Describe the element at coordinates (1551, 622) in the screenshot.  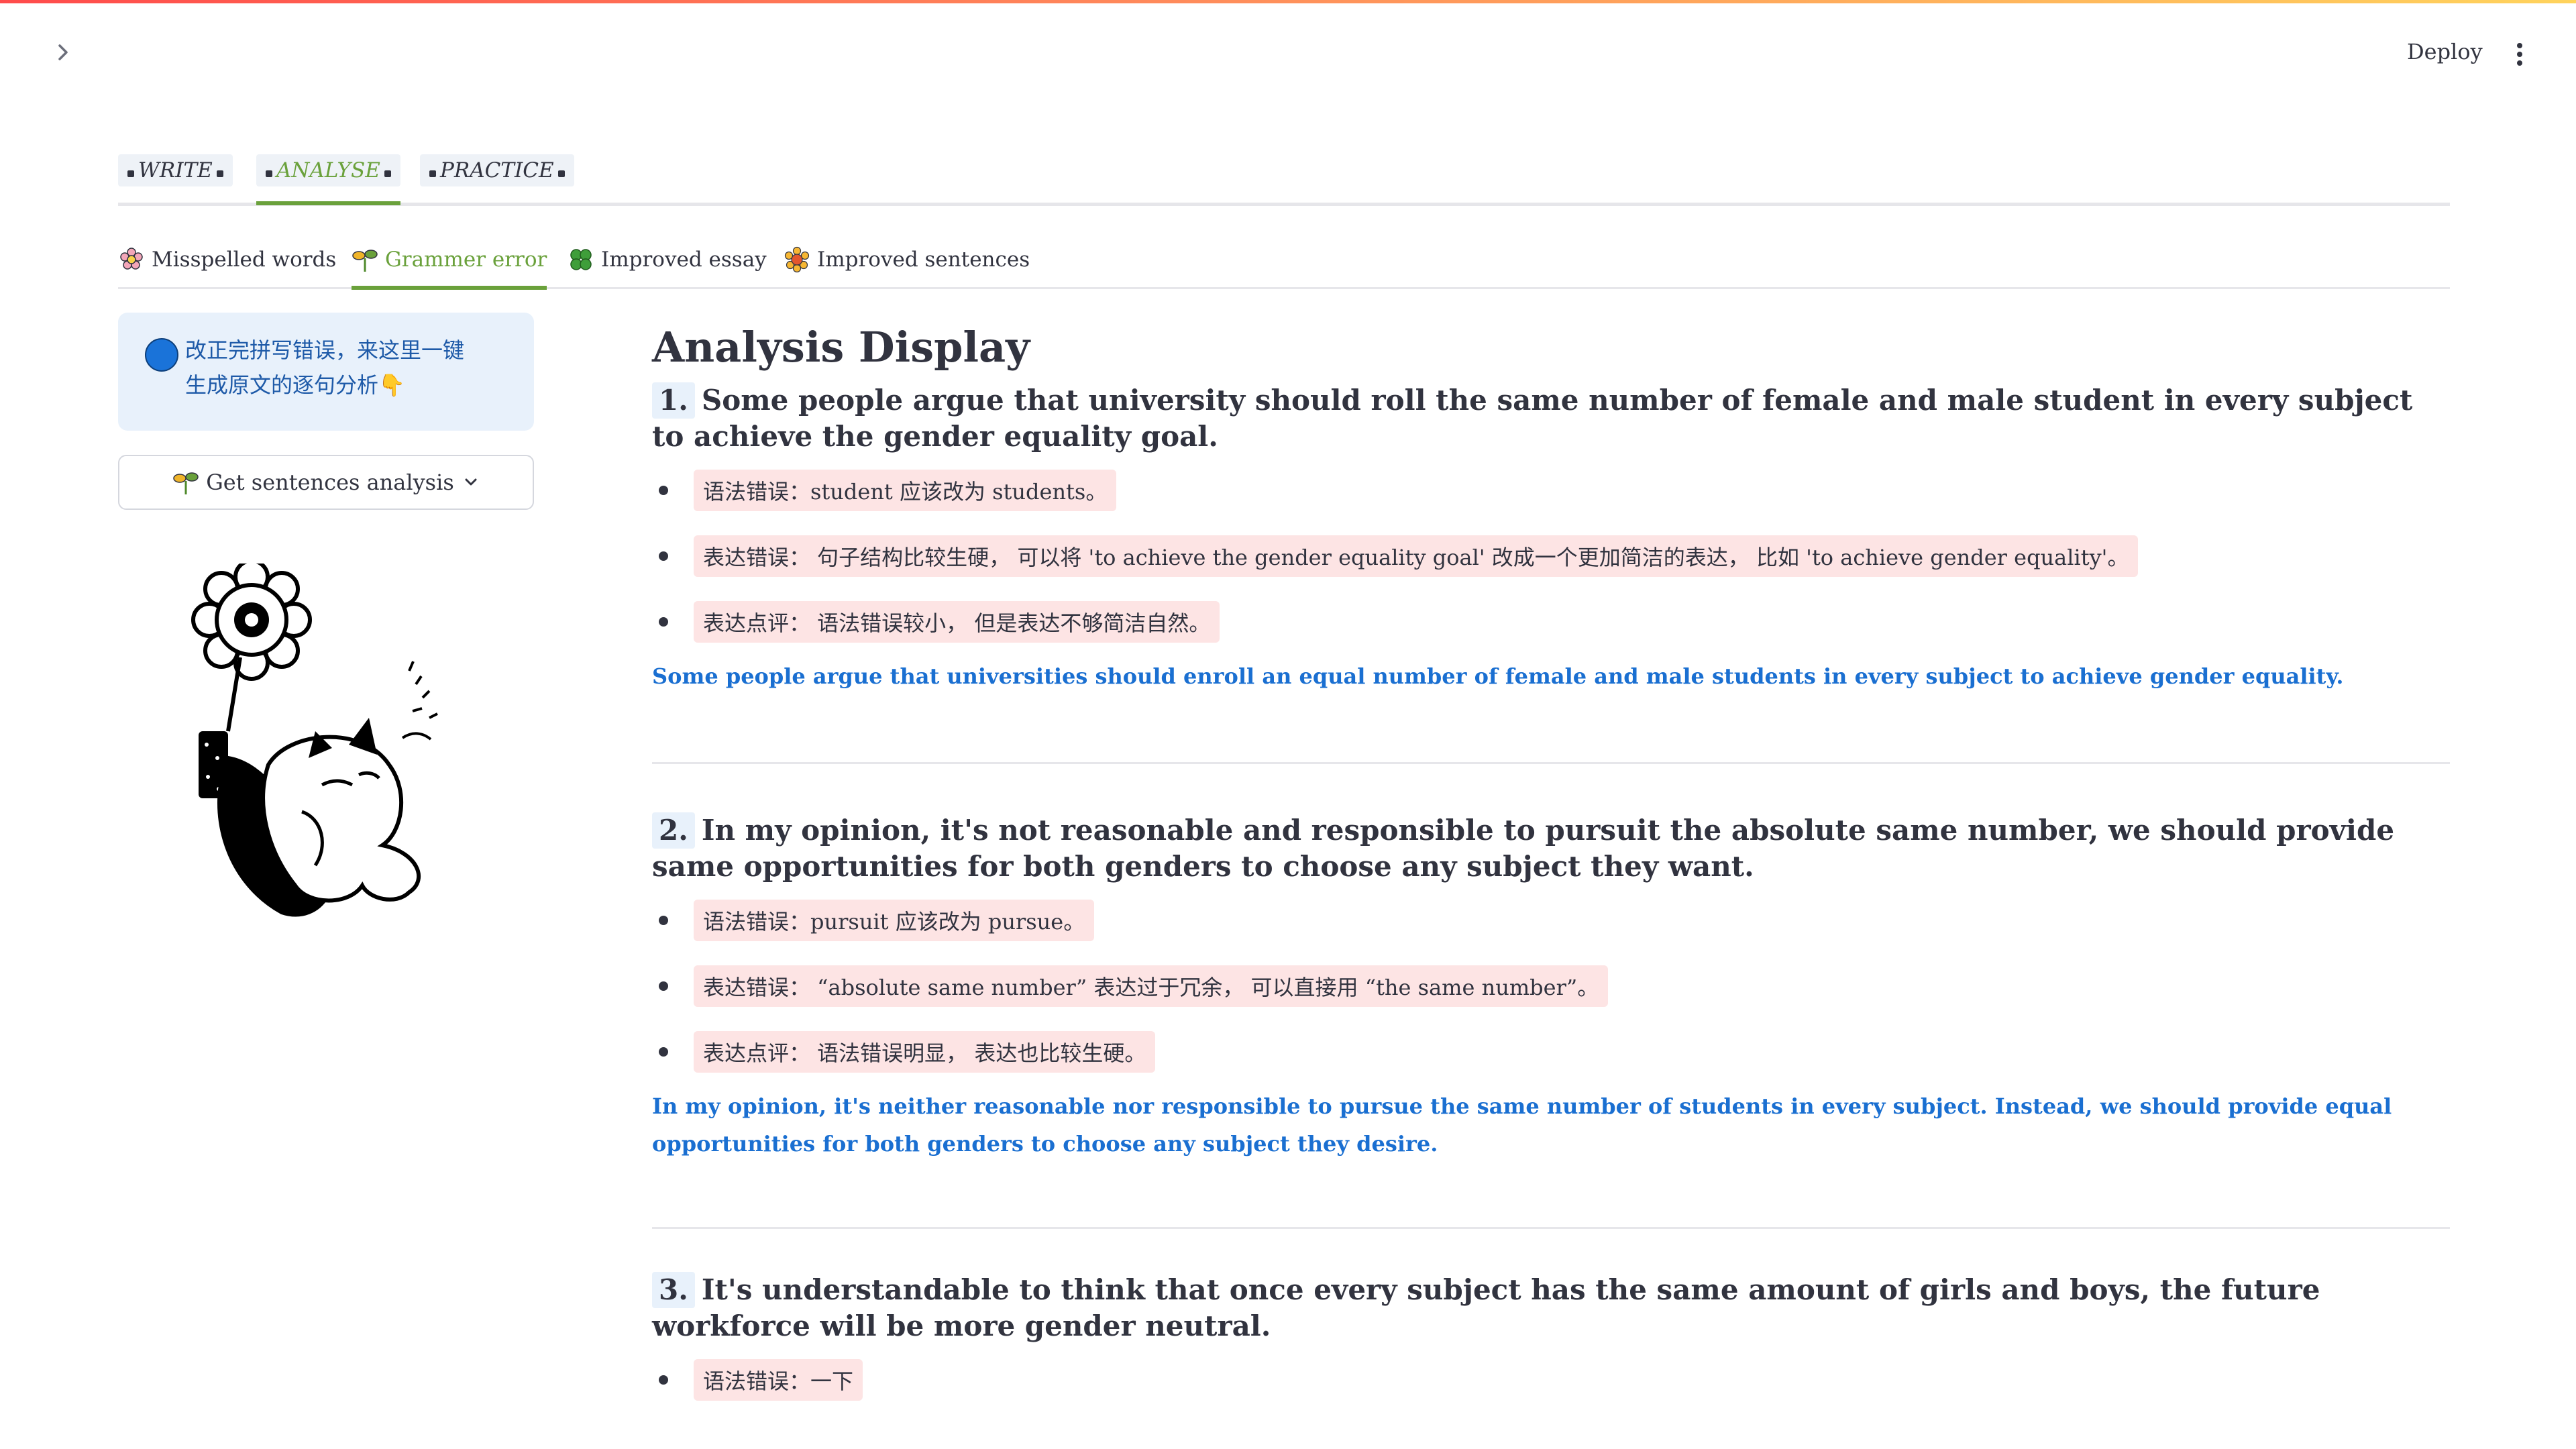
I see `analysis-note: 表达点评： 语法错误较小， 但是表达不够简洁自然。` at that location.